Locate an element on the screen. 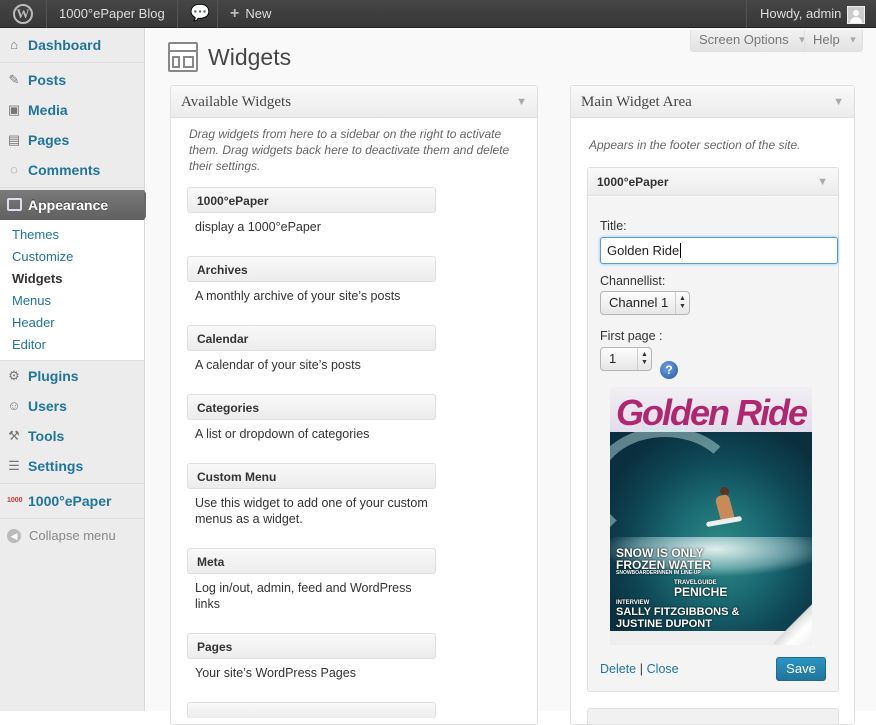 The image size is (876, 725). sidebar-item-posts: ✎ Posts is located at coordinates (72, 80).